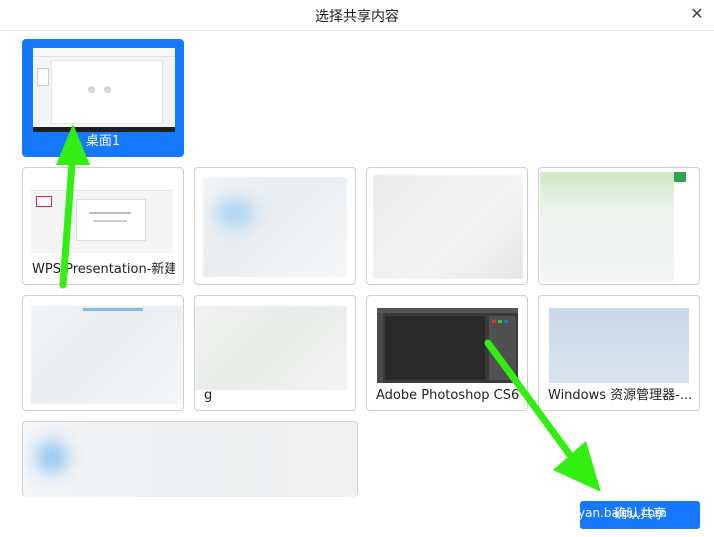 The image size is (714, 537). I want to click on screen-tile-desktop-1: 桌面1, so click(103, 98).